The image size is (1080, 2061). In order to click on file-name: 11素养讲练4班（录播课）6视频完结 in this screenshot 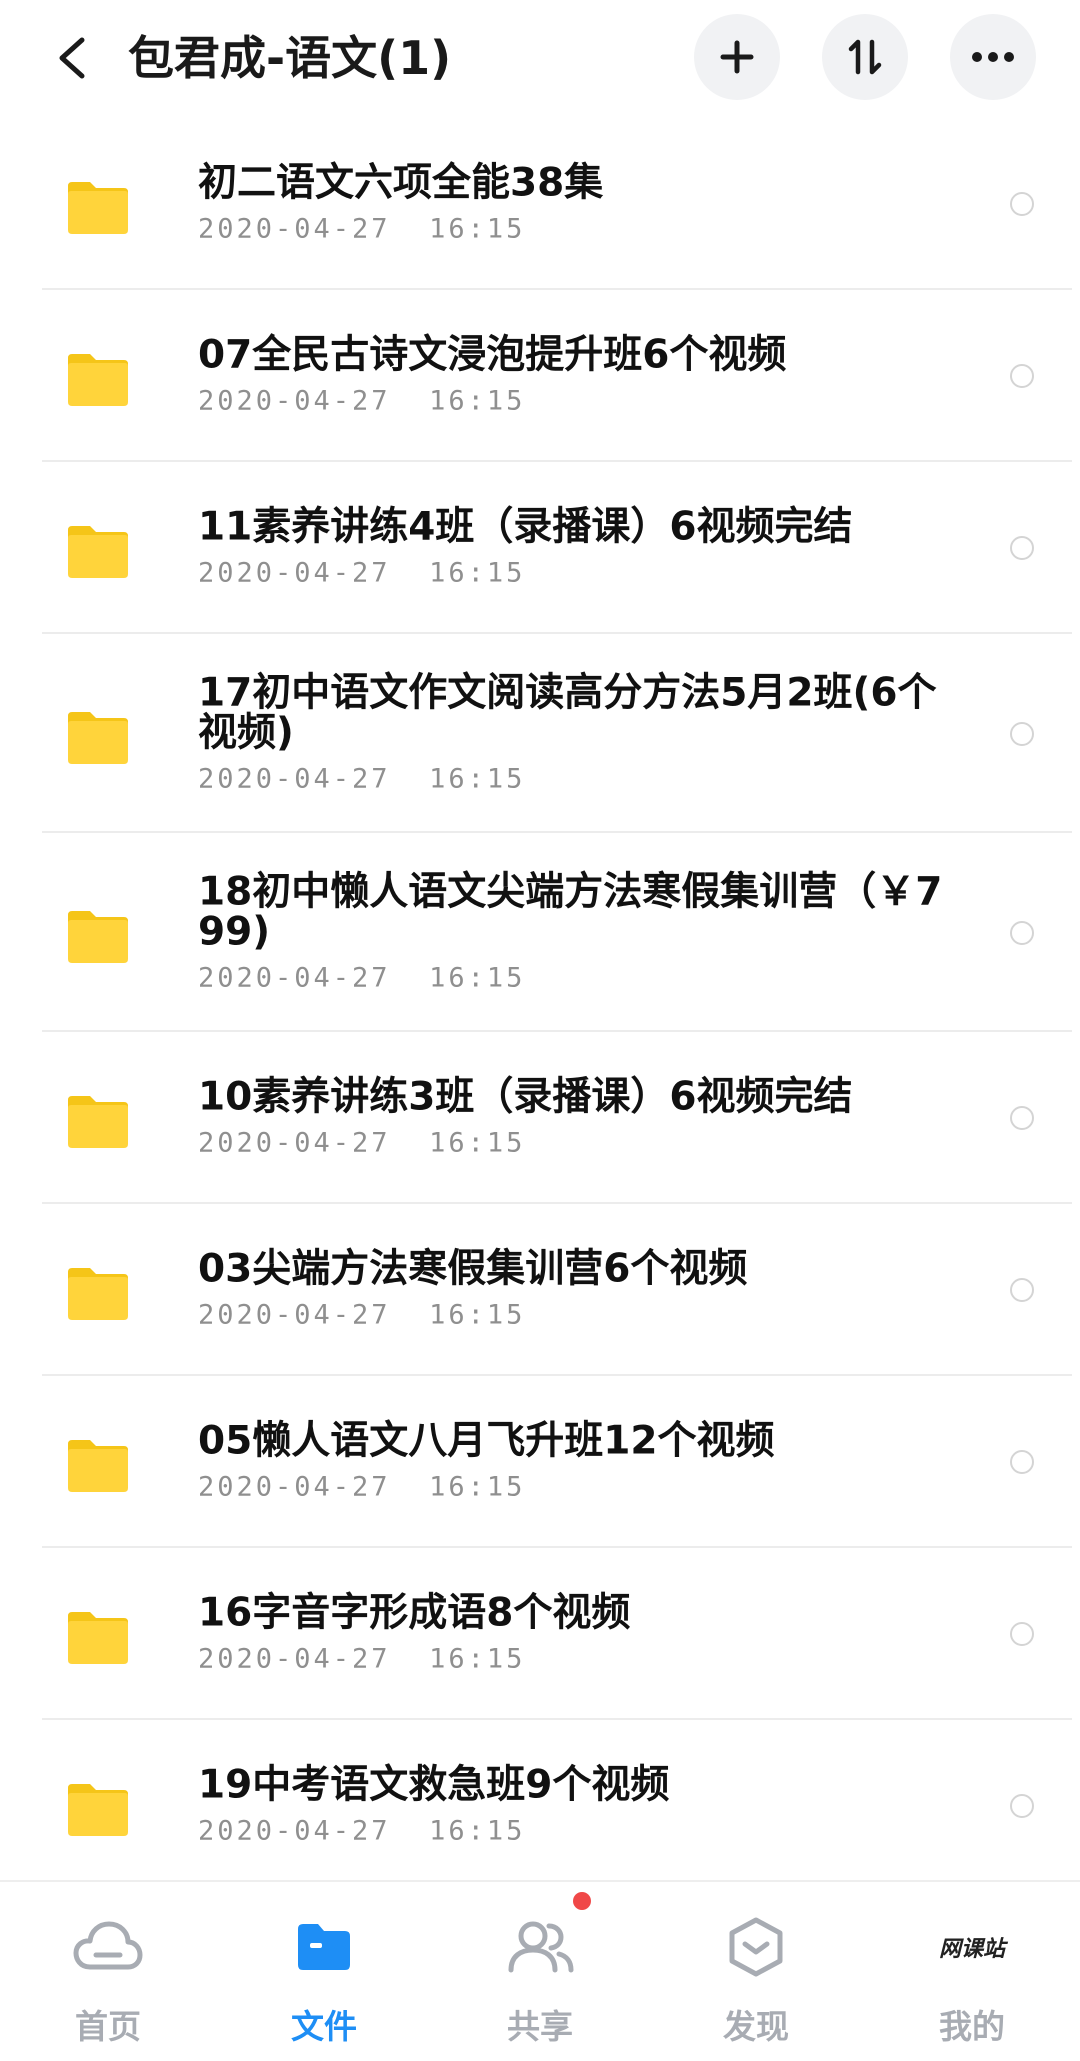, I will do `click(525, 527)`.